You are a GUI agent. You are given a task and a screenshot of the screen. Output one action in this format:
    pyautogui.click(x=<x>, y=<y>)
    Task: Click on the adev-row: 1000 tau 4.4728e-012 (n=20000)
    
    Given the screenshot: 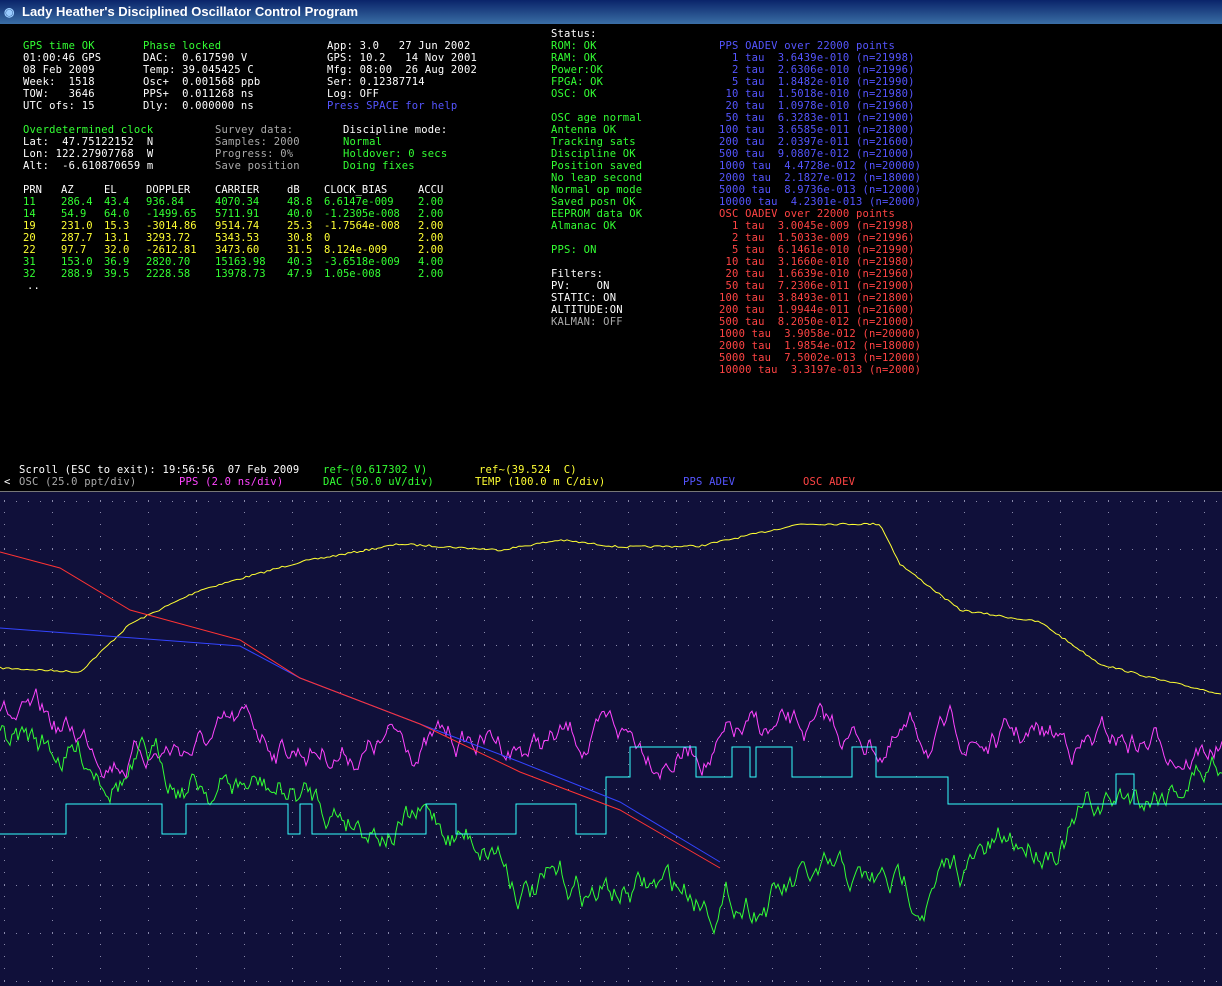 What is the action you would take?
    pyautogui.click(x=820, y=166)
    